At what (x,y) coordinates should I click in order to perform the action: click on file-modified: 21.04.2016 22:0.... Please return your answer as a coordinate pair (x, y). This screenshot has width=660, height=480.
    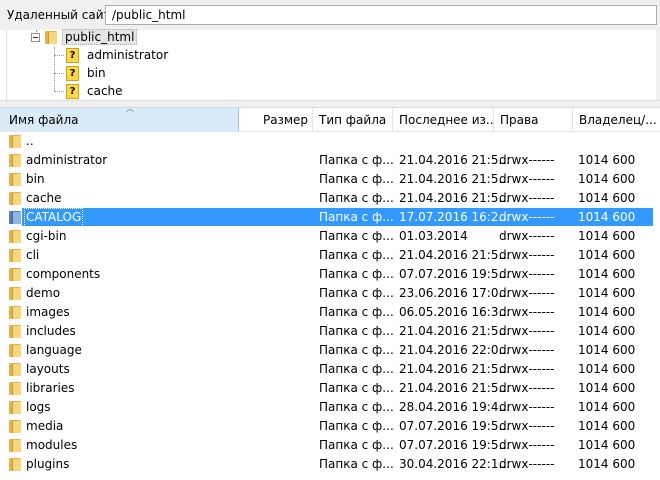
    Looking at the image, I should click on (454, 350).